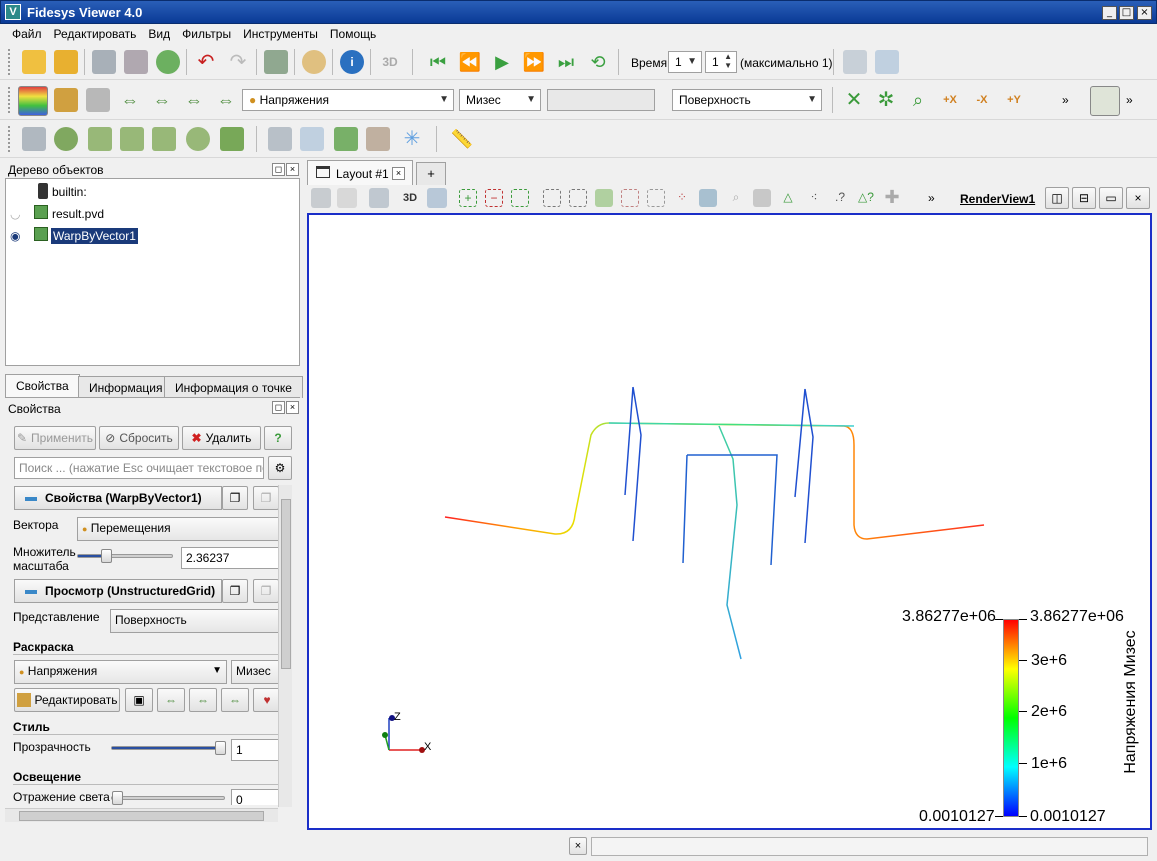  What do you see at coordinates (235, 498) in the screenshot?
I see `copy-props-button: ❐` at bounding box center [235, 498].